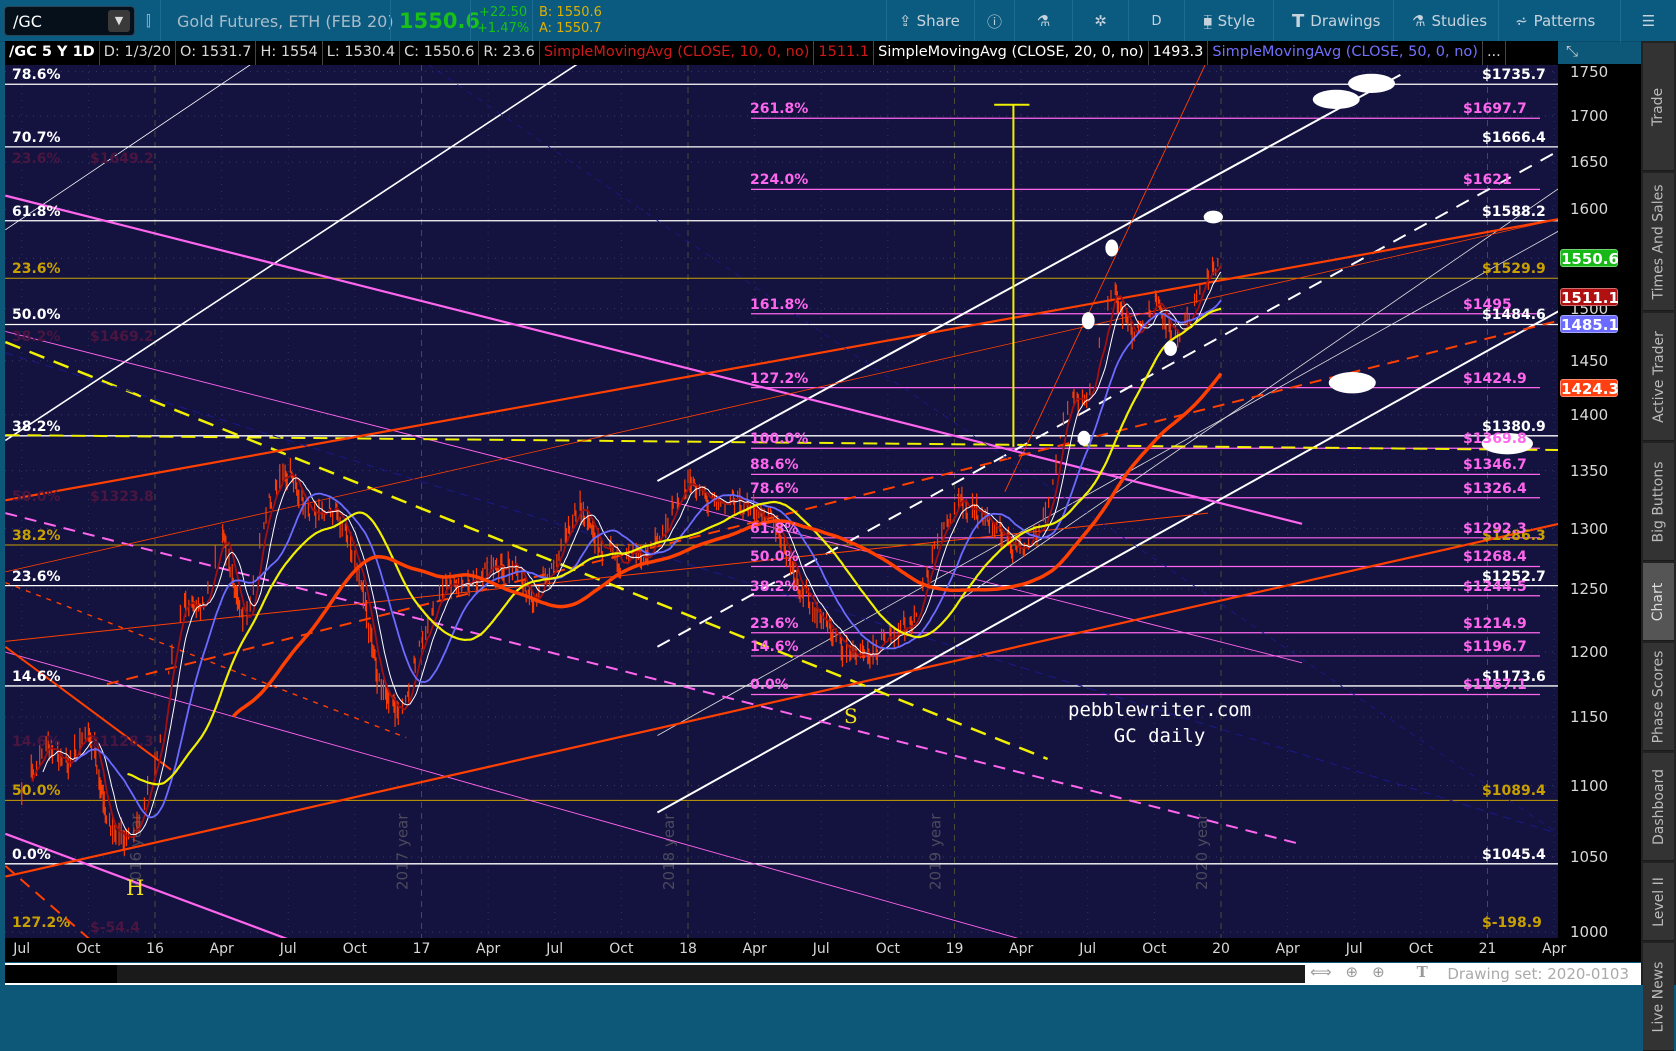 The width and height of the screenshot is (1676, 1051). I want to click on text-t-icon: T, so click(1422, 972).